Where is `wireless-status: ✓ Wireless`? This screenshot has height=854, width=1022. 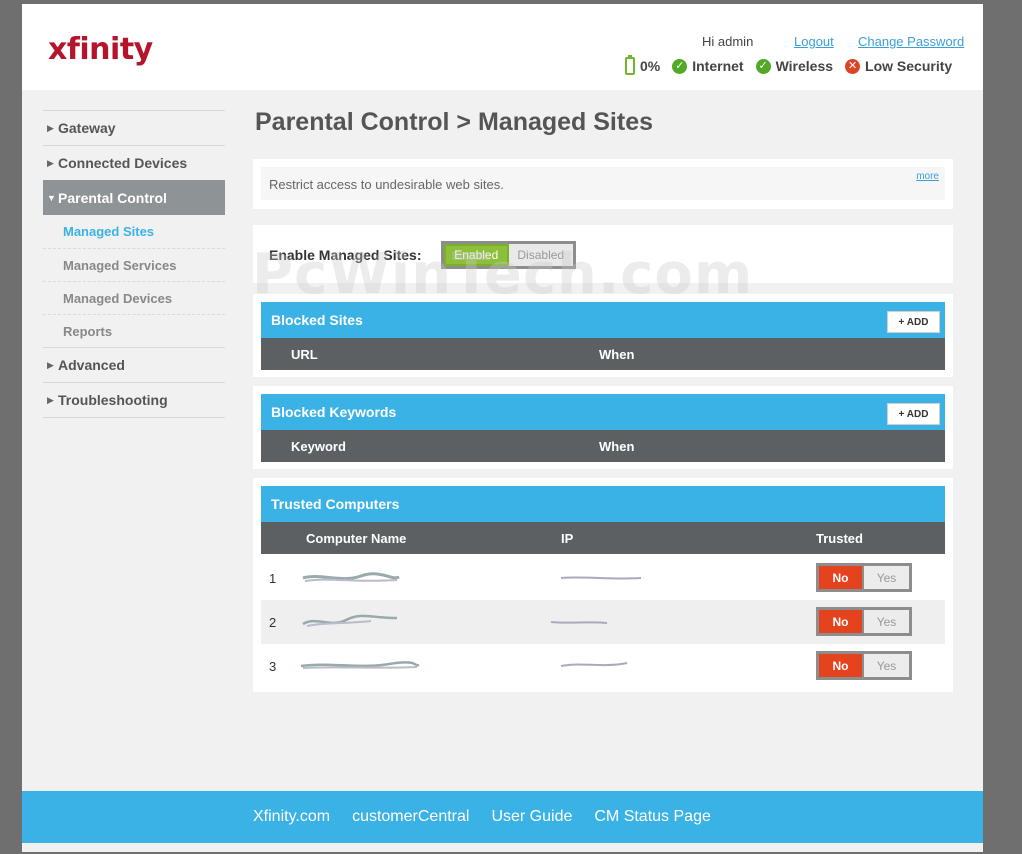 wireless-status: ✓ Wireless is located at coordinates (794, 66).